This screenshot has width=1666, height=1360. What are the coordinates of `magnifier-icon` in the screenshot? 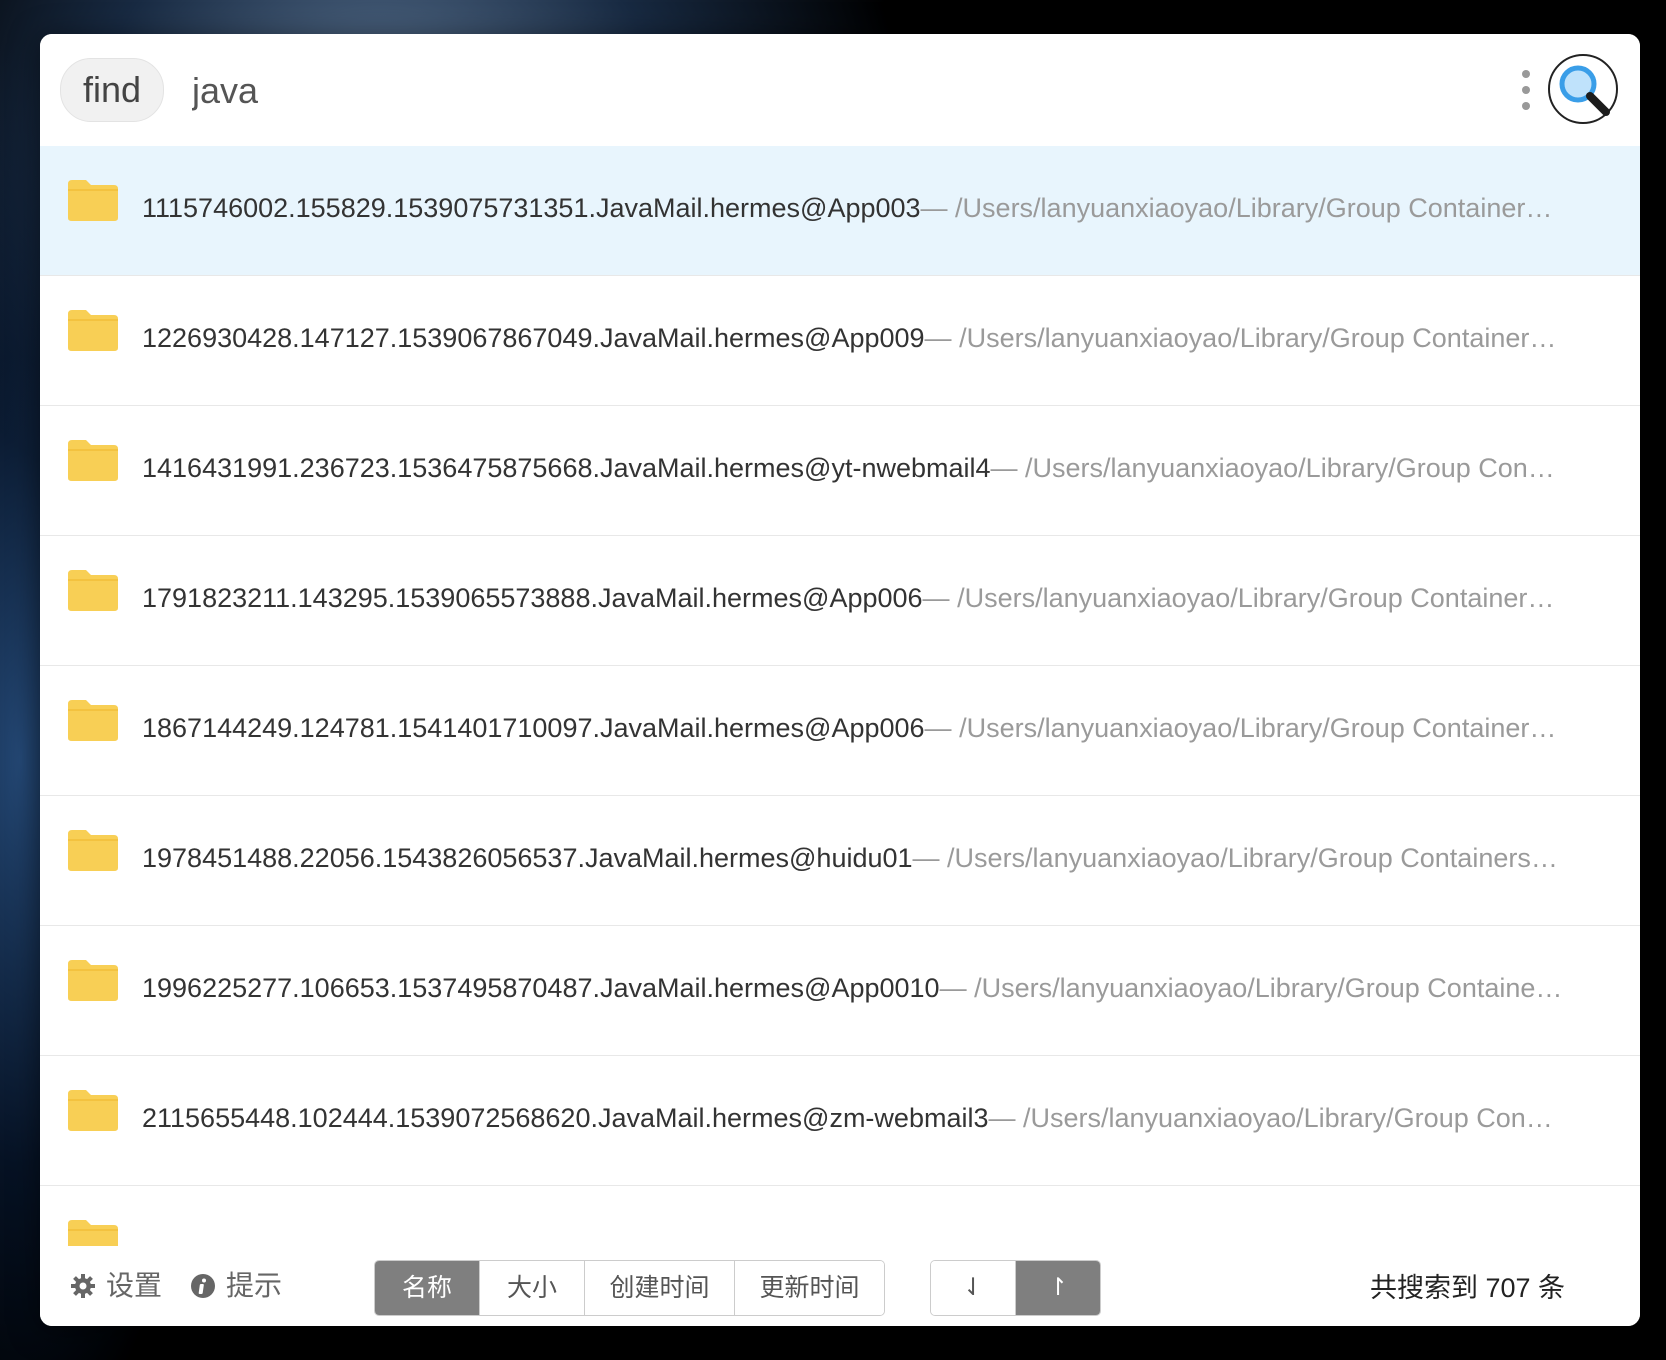 It's located at (1584, 90).